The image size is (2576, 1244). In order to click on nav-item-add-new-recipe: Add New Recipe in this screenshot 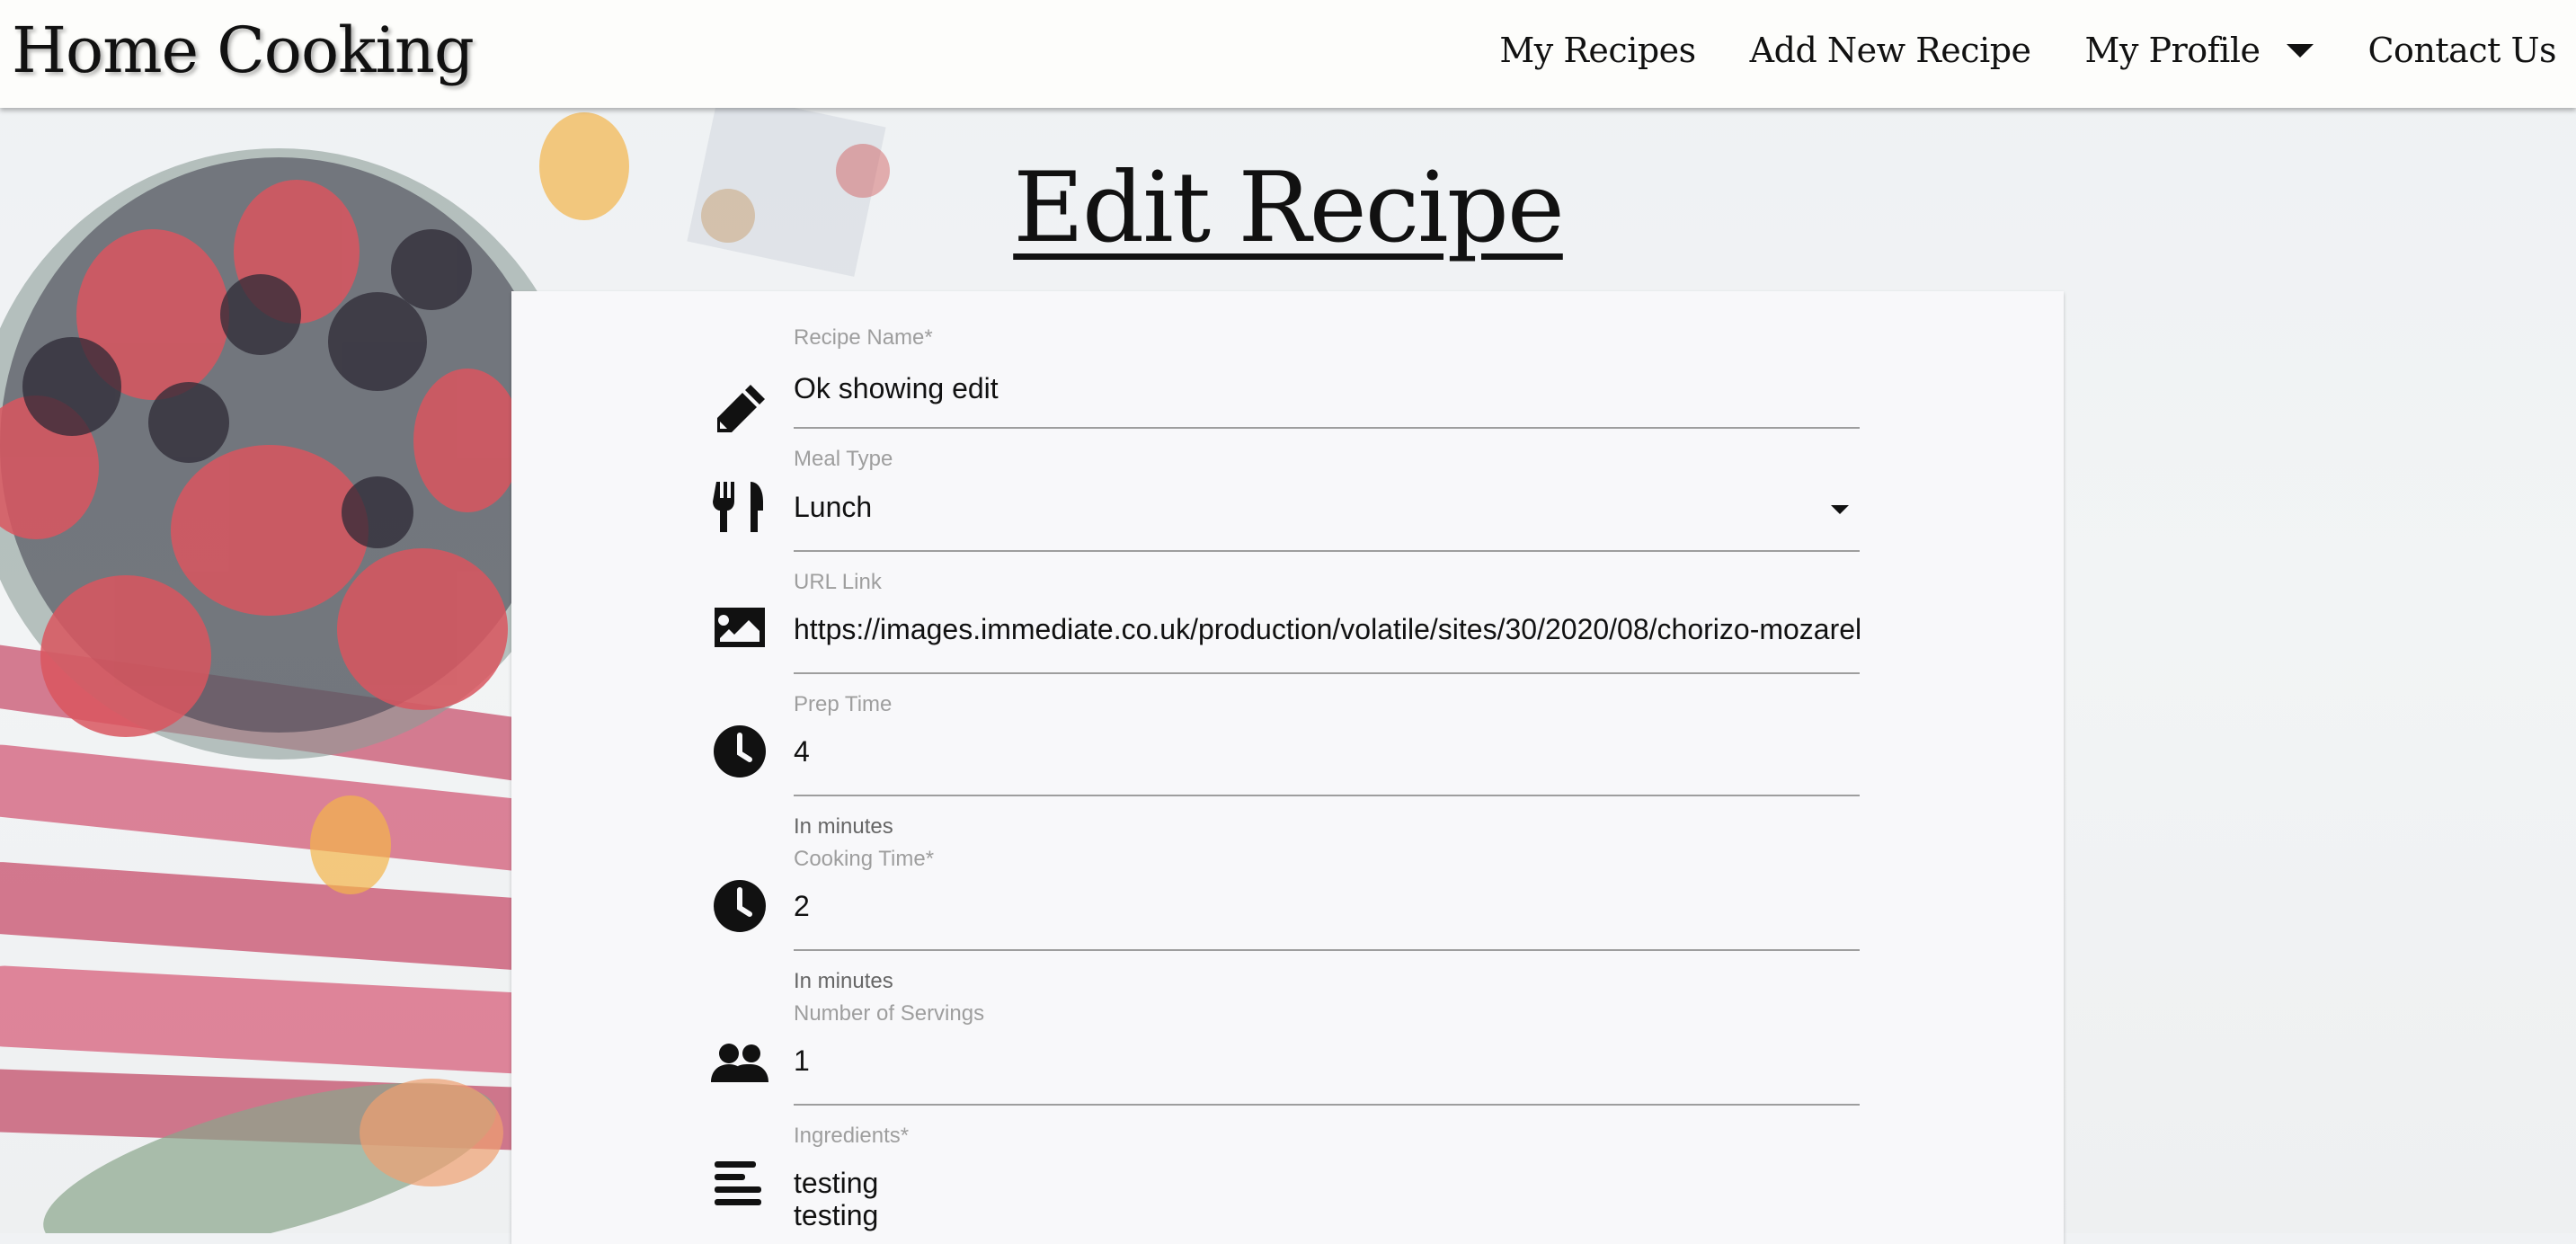, I will do `click(1890, 50)`.